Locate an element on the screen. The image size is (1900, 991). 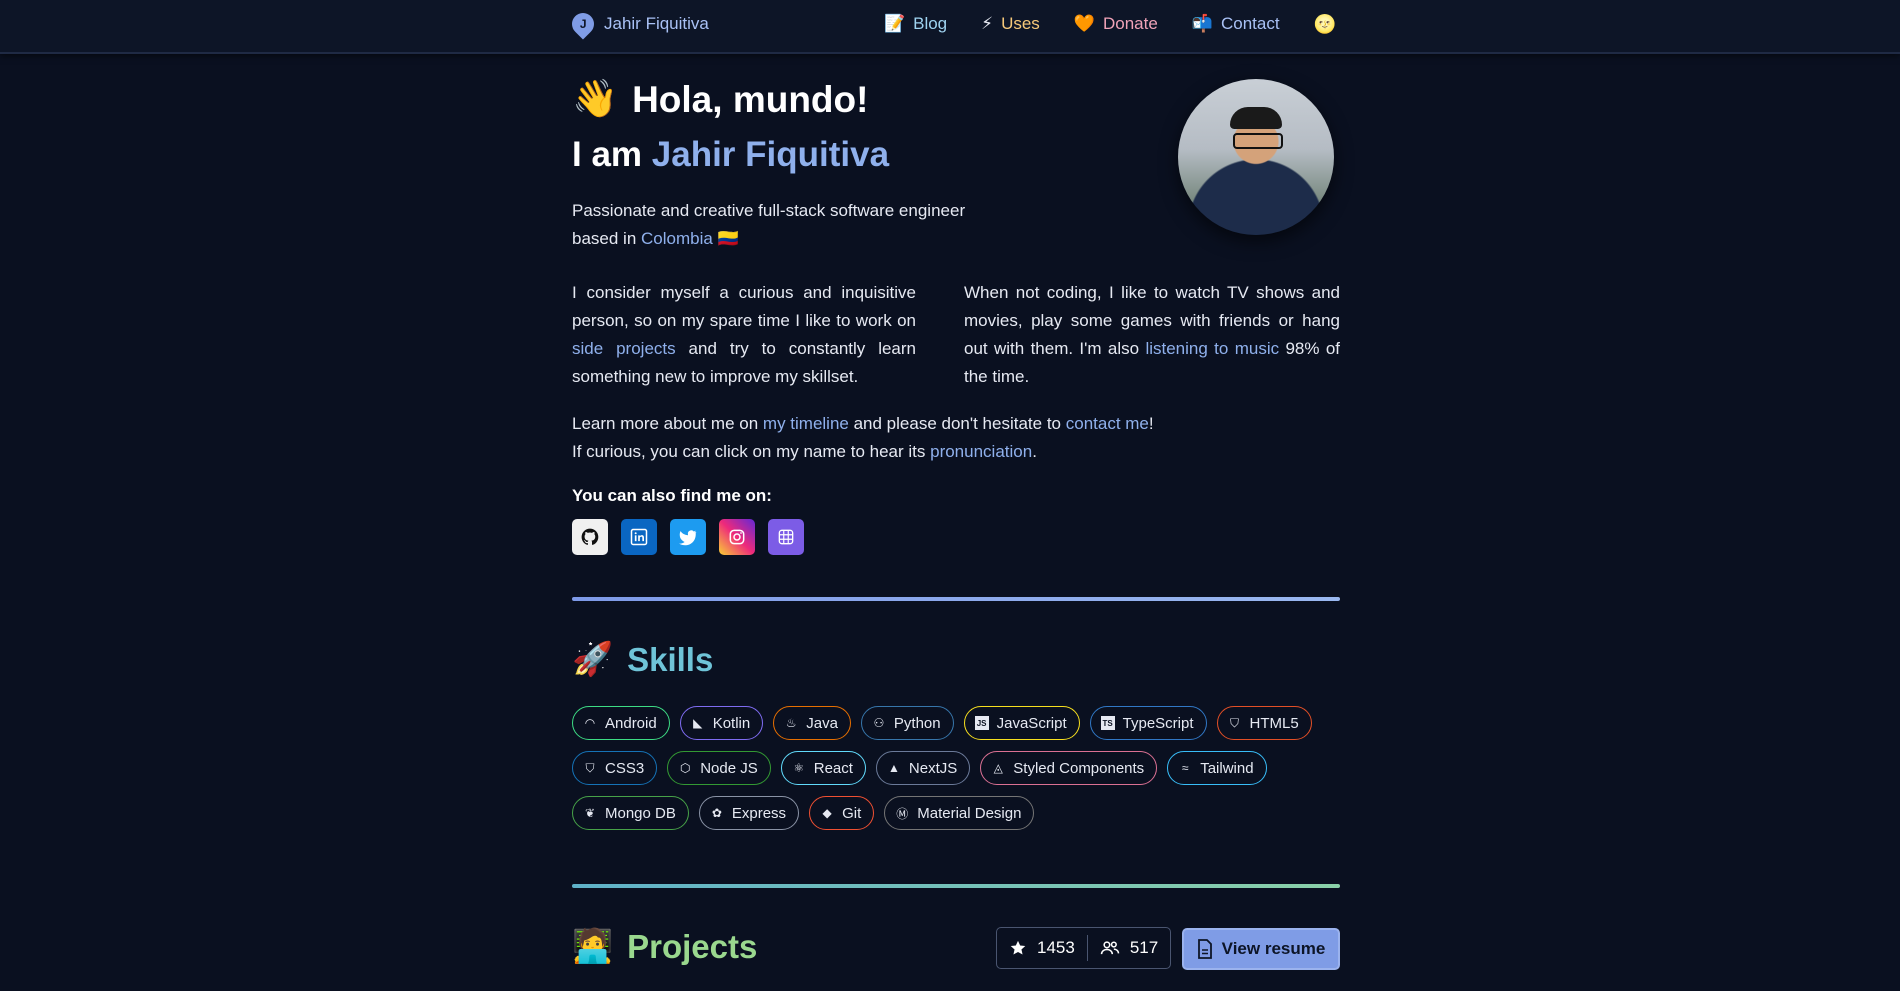
skill-chip-html5: ⛉ HTML5 is located at coordinates (1264, 723).